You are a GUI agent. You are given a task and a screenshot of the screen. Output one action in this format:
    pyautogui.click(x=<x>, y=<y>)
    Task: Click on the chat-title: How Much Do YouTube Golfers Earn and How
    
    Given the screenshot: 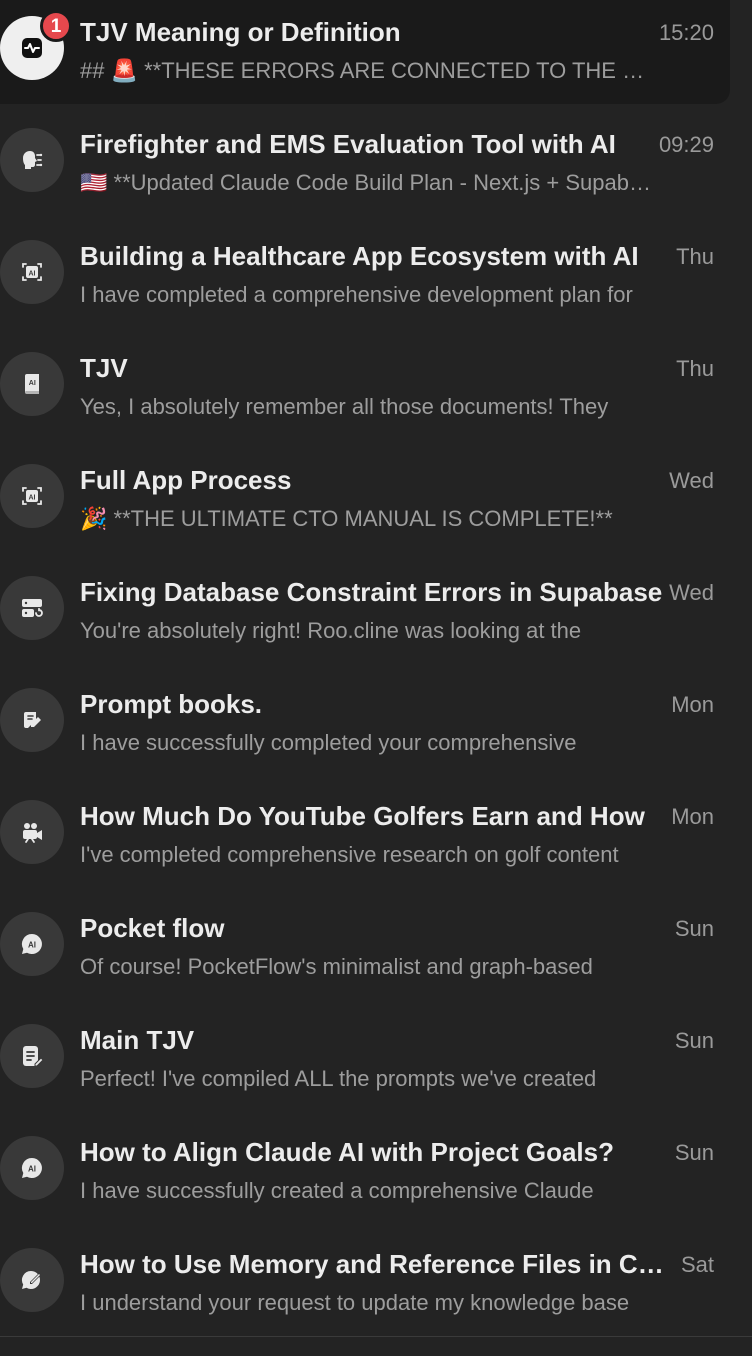 What is the action you would take?
    pyautogui.click(x=362, y=816)
    